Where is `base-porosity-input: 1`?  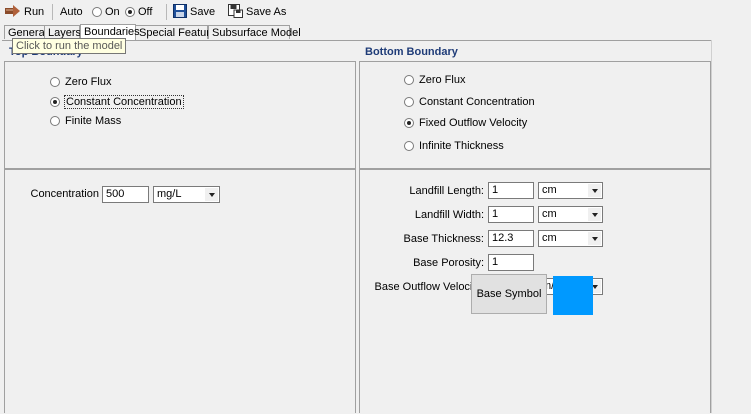
base-porosity-input: 1 is located at coordinates (511, 262).